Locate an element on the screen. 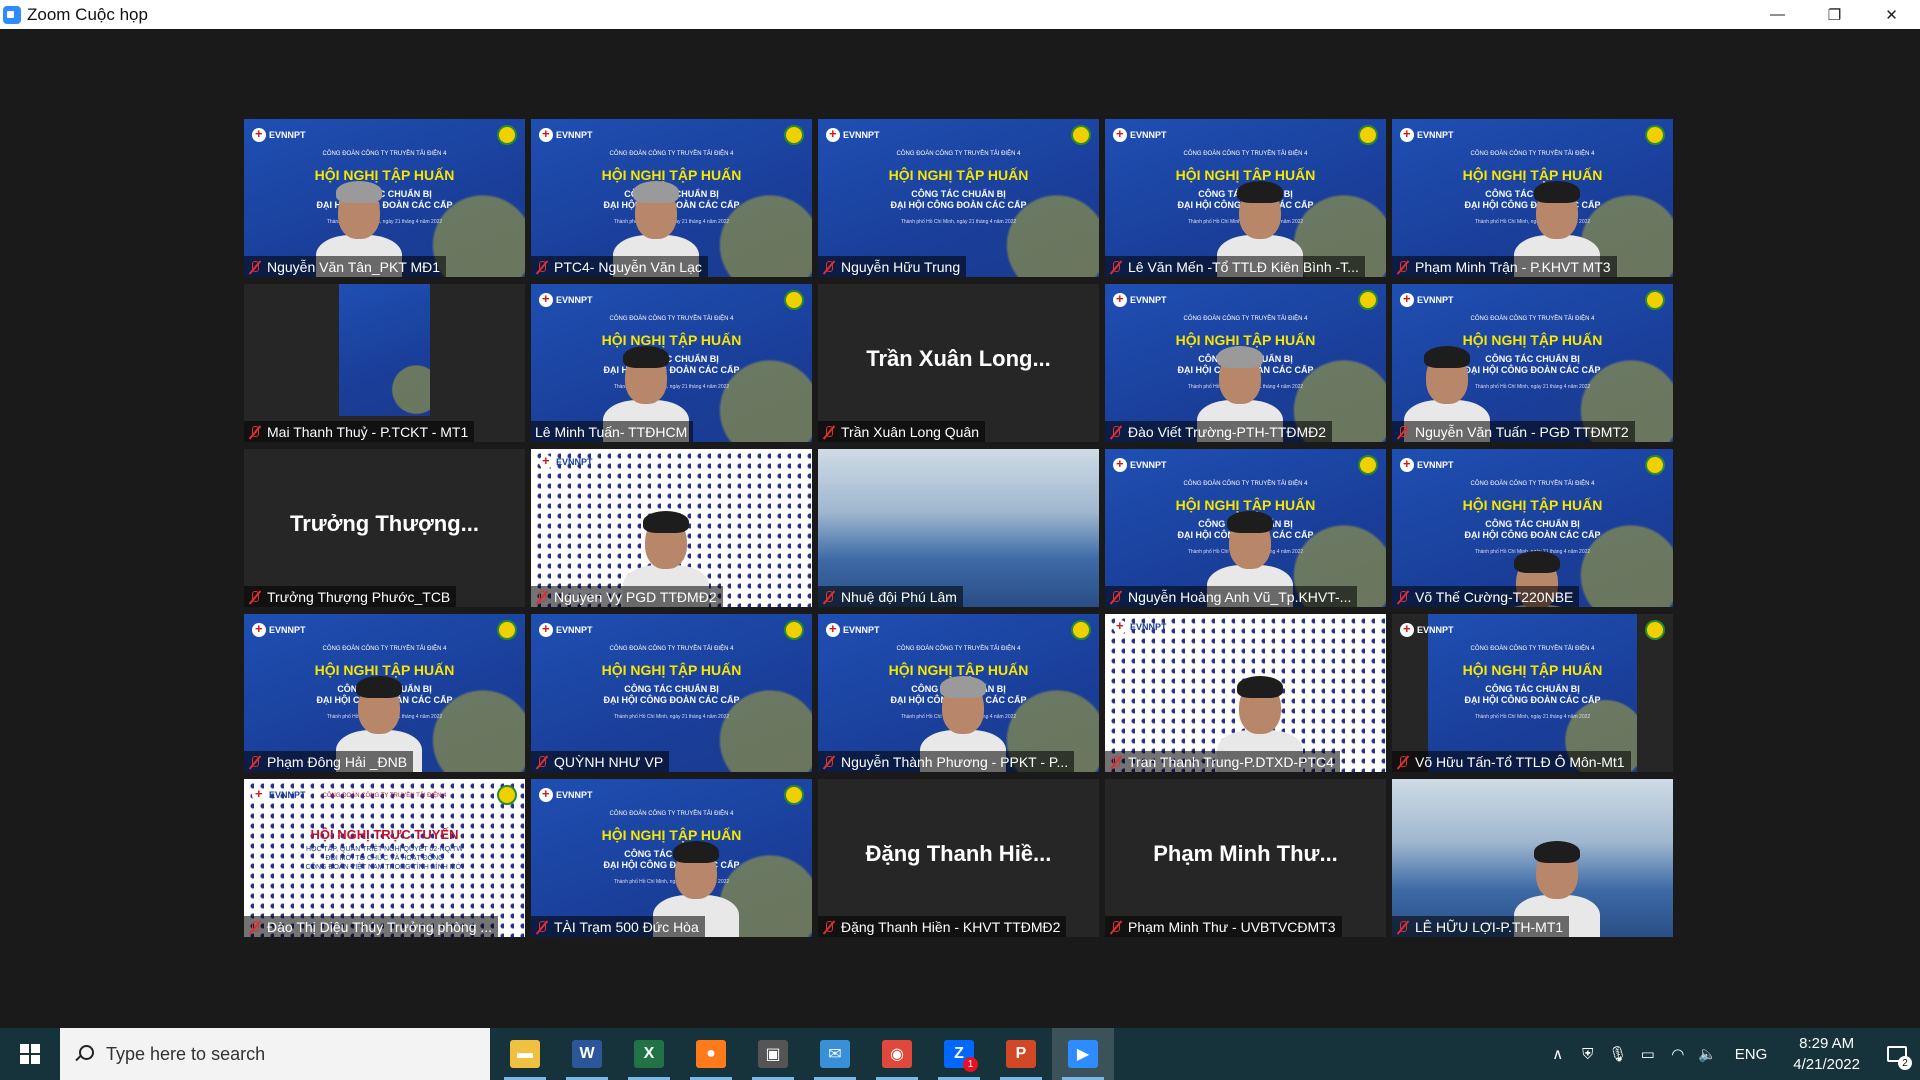 The width and height of the screenshot is (1920, 1080). taskbar-app-zoom: ▶ is located at coordinates (1083, 1054).